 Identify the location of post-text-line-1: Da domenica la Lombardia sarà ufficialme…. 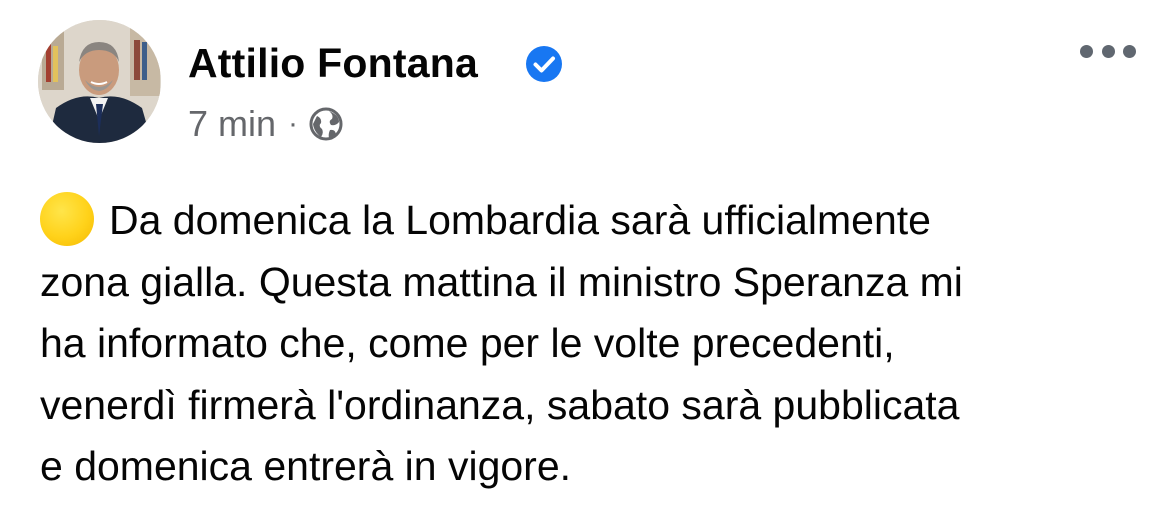
(520, 220).